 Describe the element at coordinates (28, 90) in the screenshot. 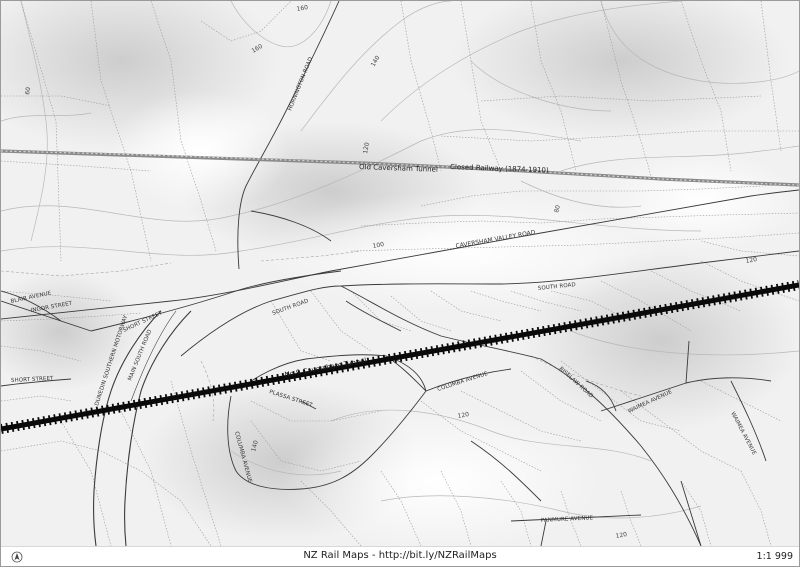

I see `contour-label: 60` at that location.